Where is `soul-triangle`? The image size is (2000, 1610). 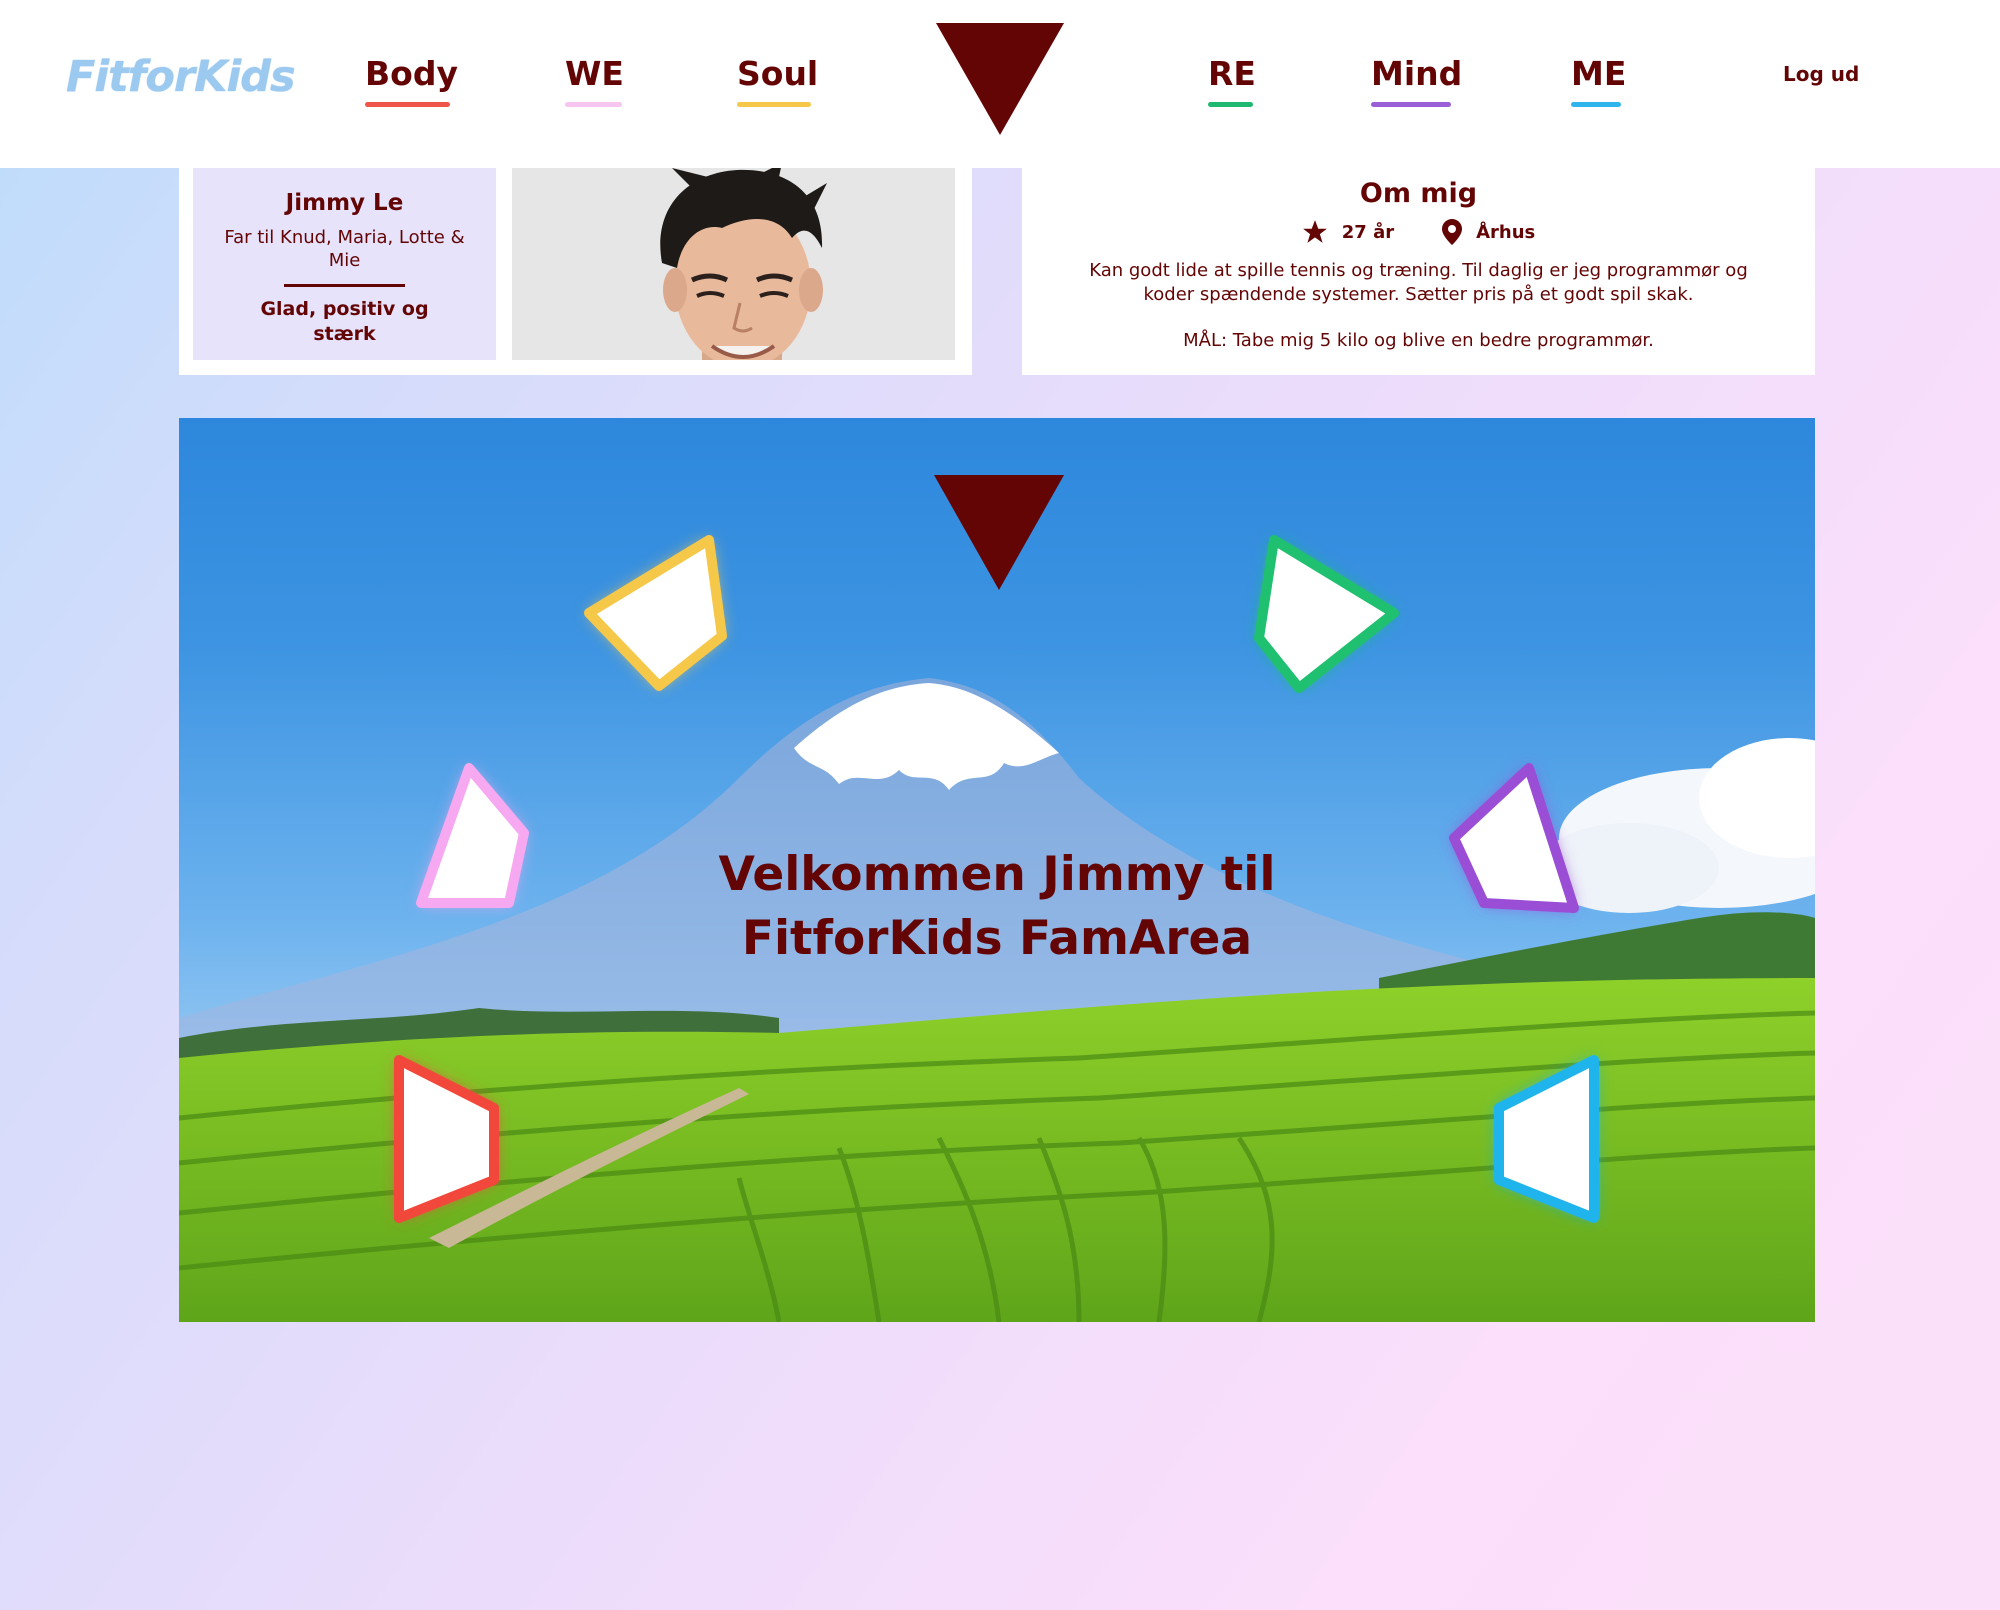 soul-triangle is located at coordinates (664, 618).